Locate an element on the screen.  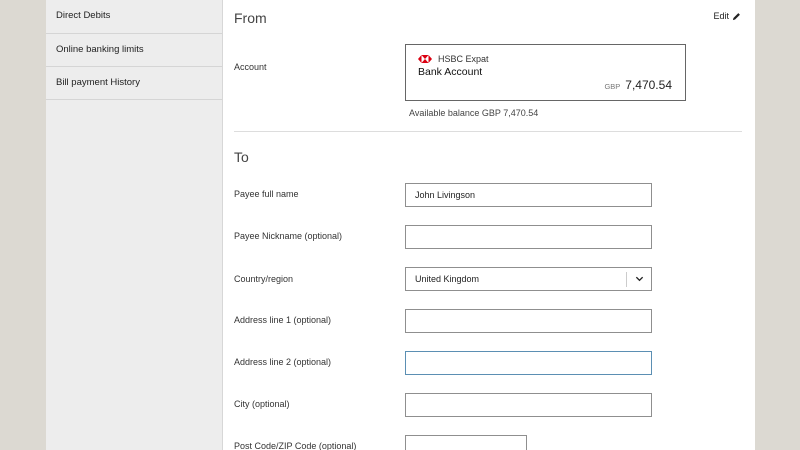
select-separator is located at coordinates (626, 279).